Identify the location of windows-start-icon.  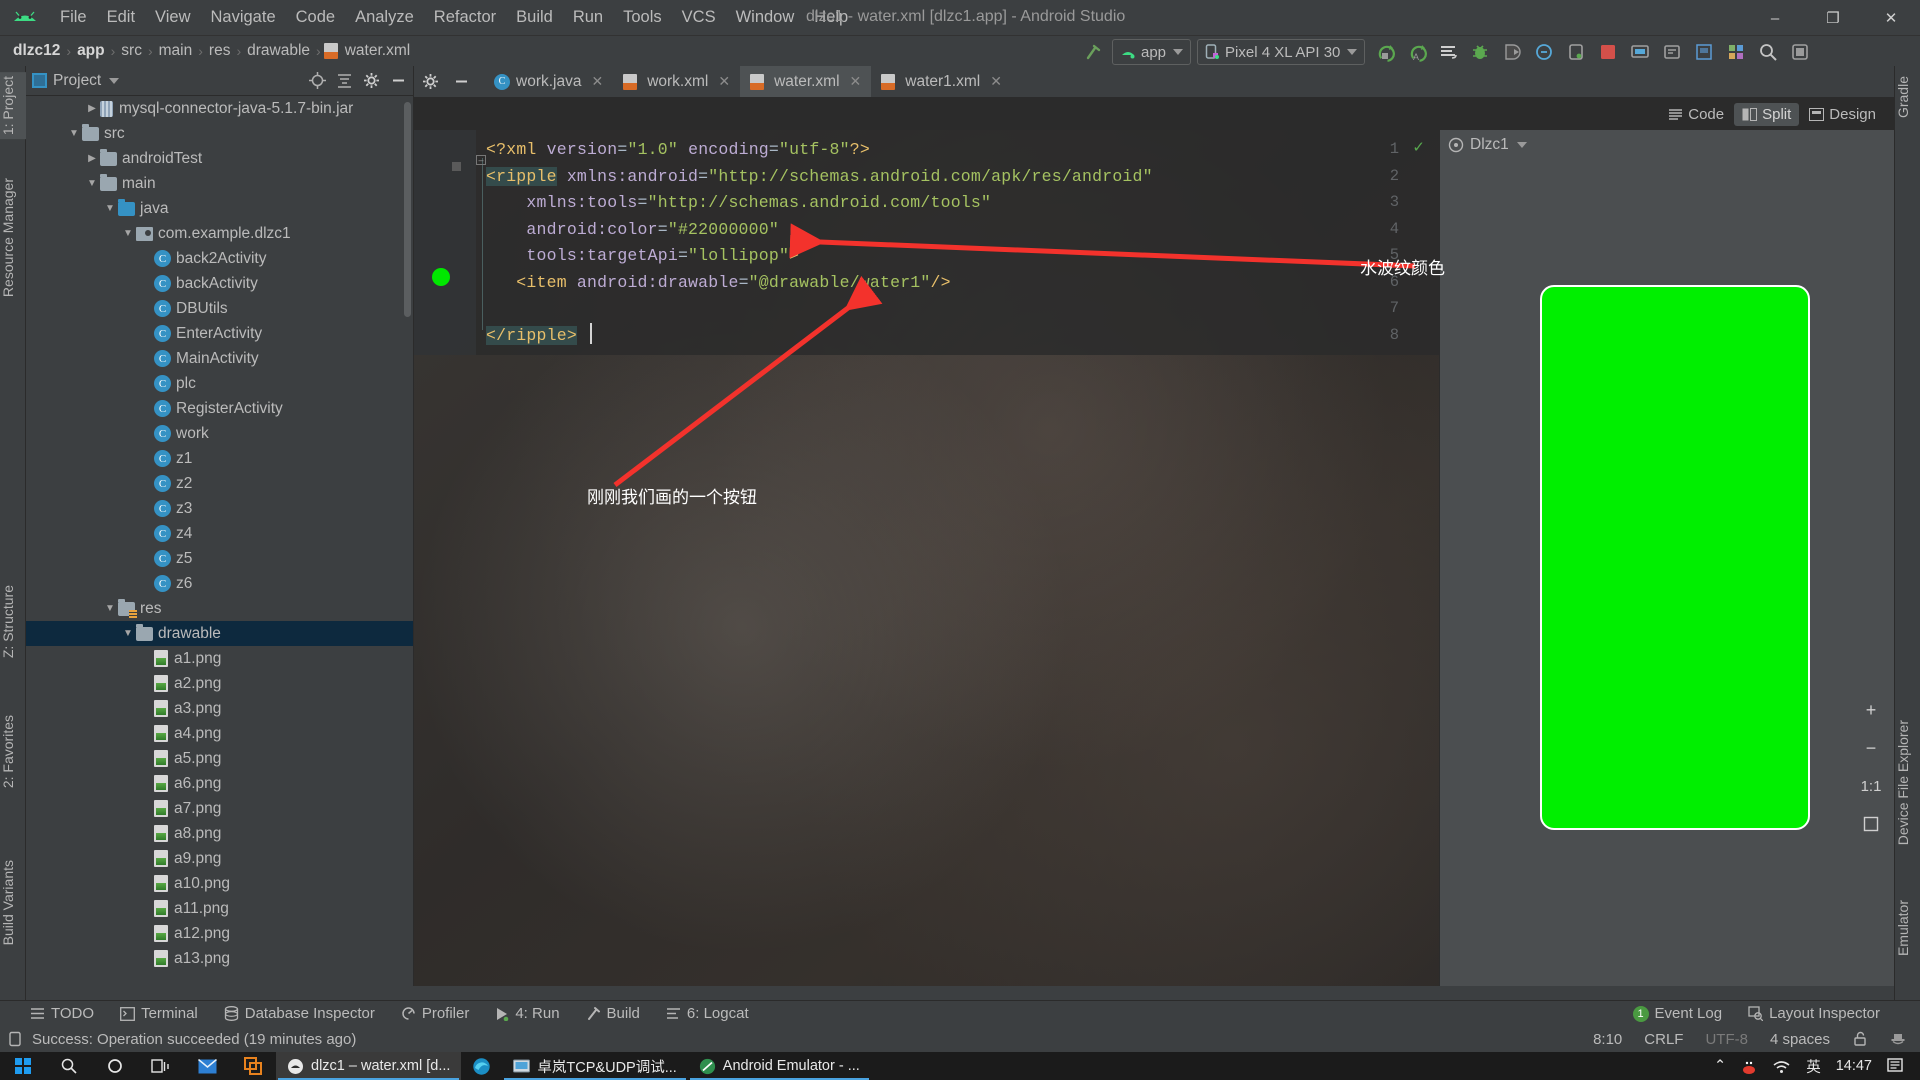
(23, 1066).